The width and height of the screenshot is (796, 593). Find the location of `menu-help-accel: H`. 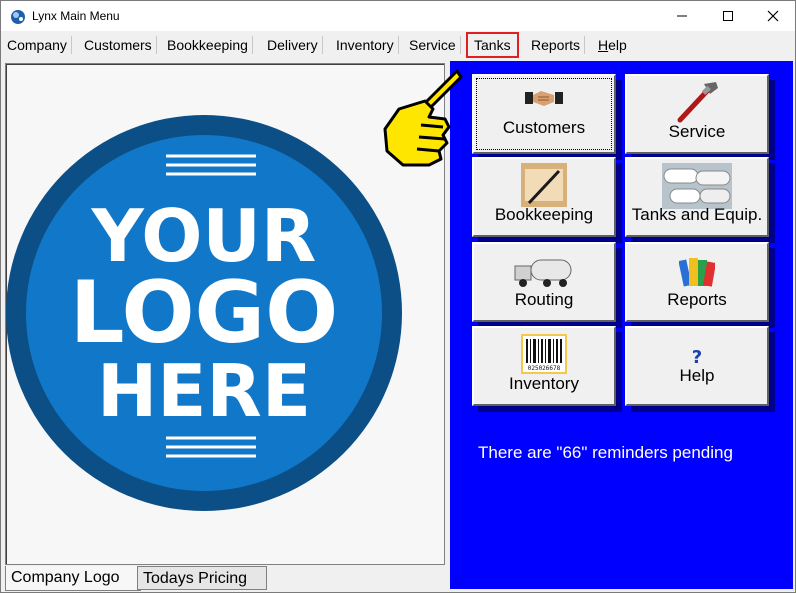

menu-help-accel: H is located at coordinates (603, 45).